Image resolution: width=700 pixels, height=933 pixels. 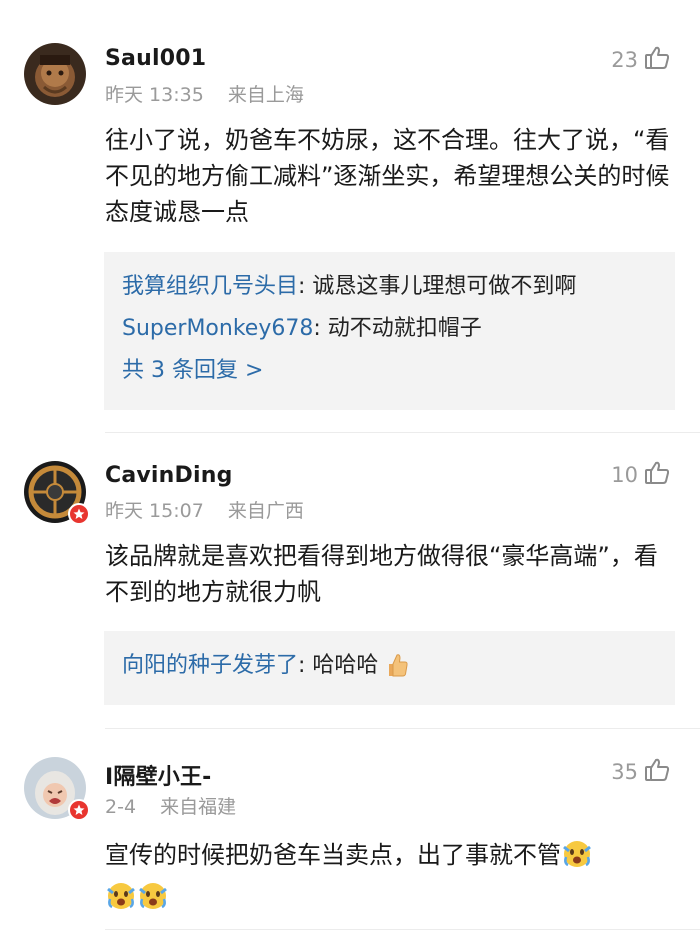 I want to click on reply-box: 向阳的种子发芽了: 哈哈哈, so click(x=389, y=668).